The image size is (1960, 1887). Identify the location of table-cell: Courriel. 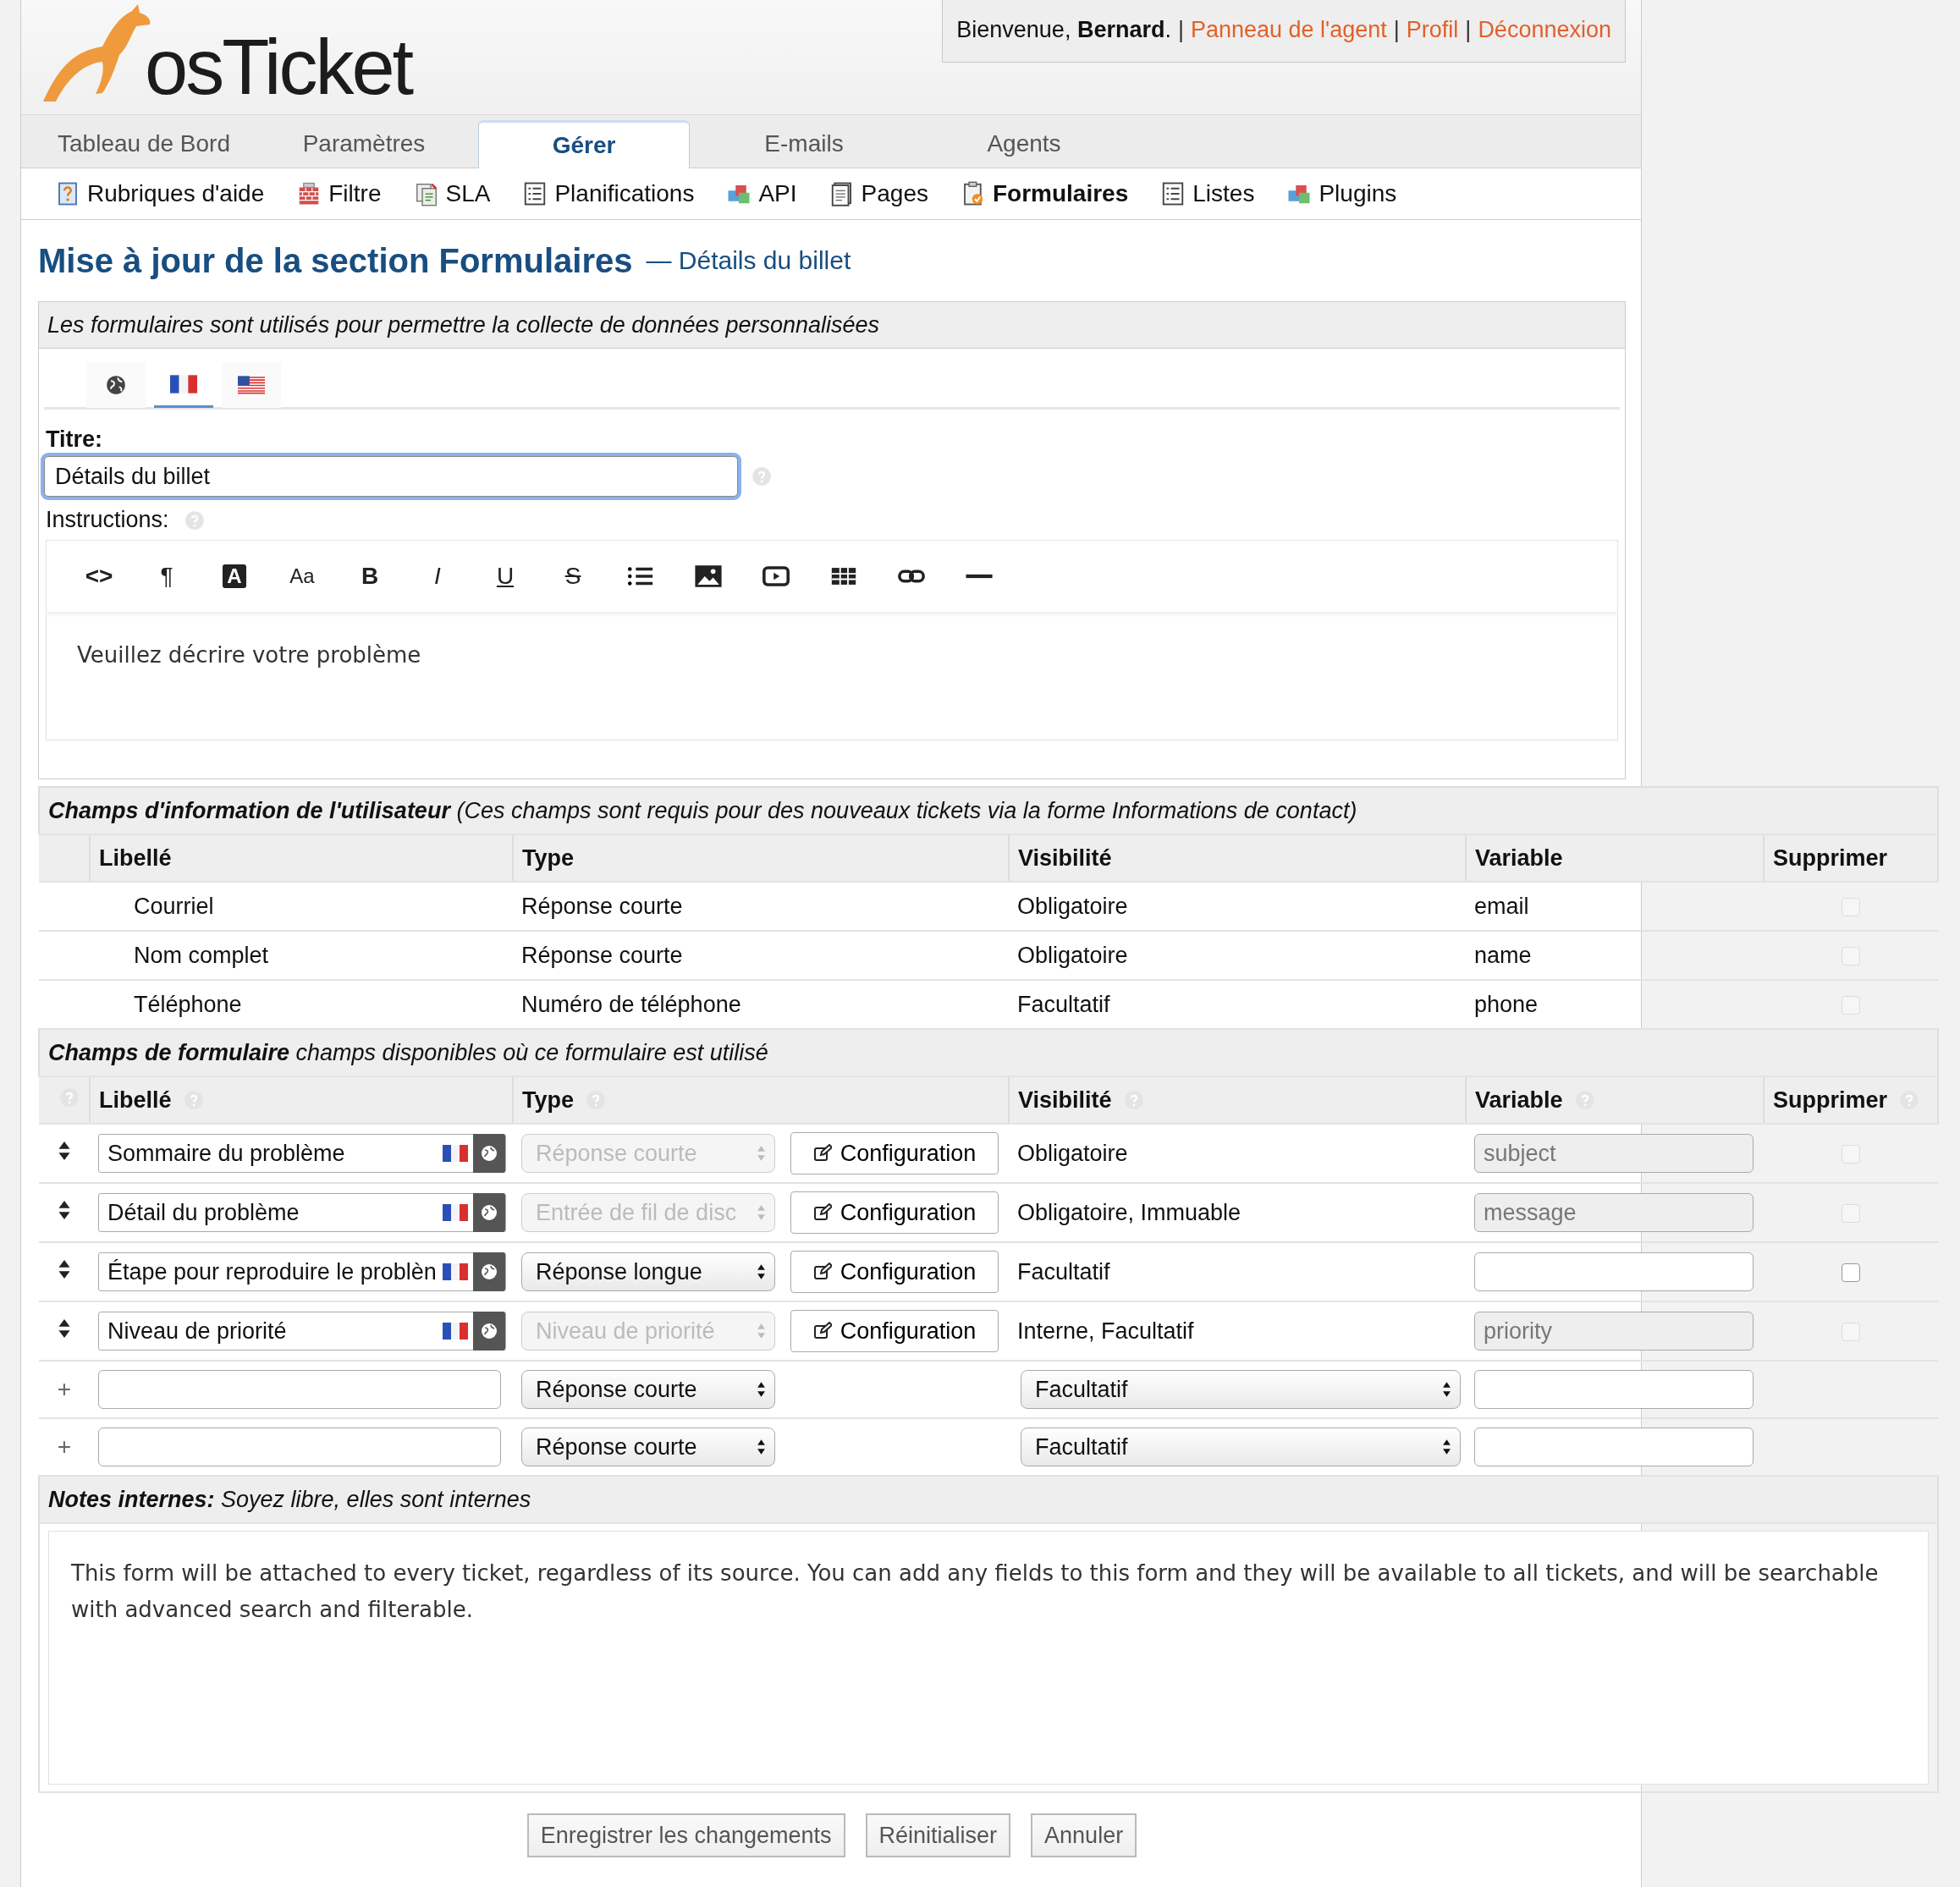
(174, 906).